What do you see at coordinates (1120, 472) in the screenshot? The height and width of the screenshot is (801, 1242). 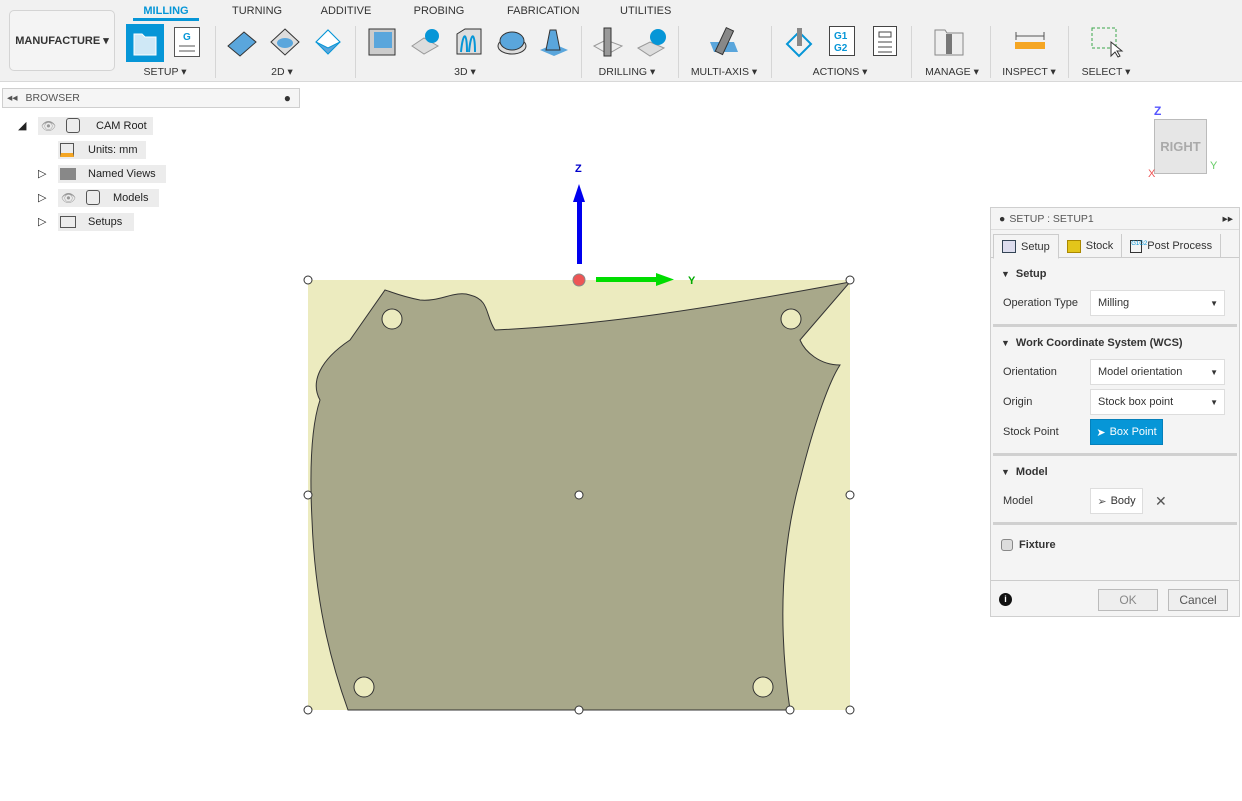 I see `section-model: ▼ Model` at bounding box center [1120, 472].